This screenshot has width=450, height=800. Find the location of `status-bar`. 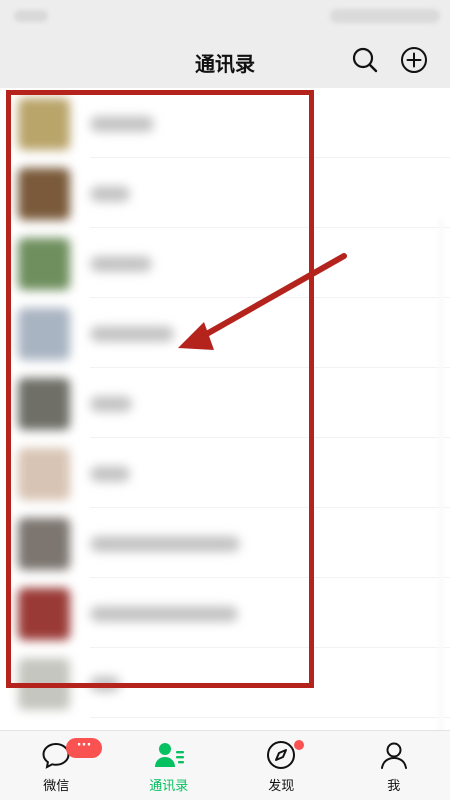

status-bar is located at coordinates (225, 16).